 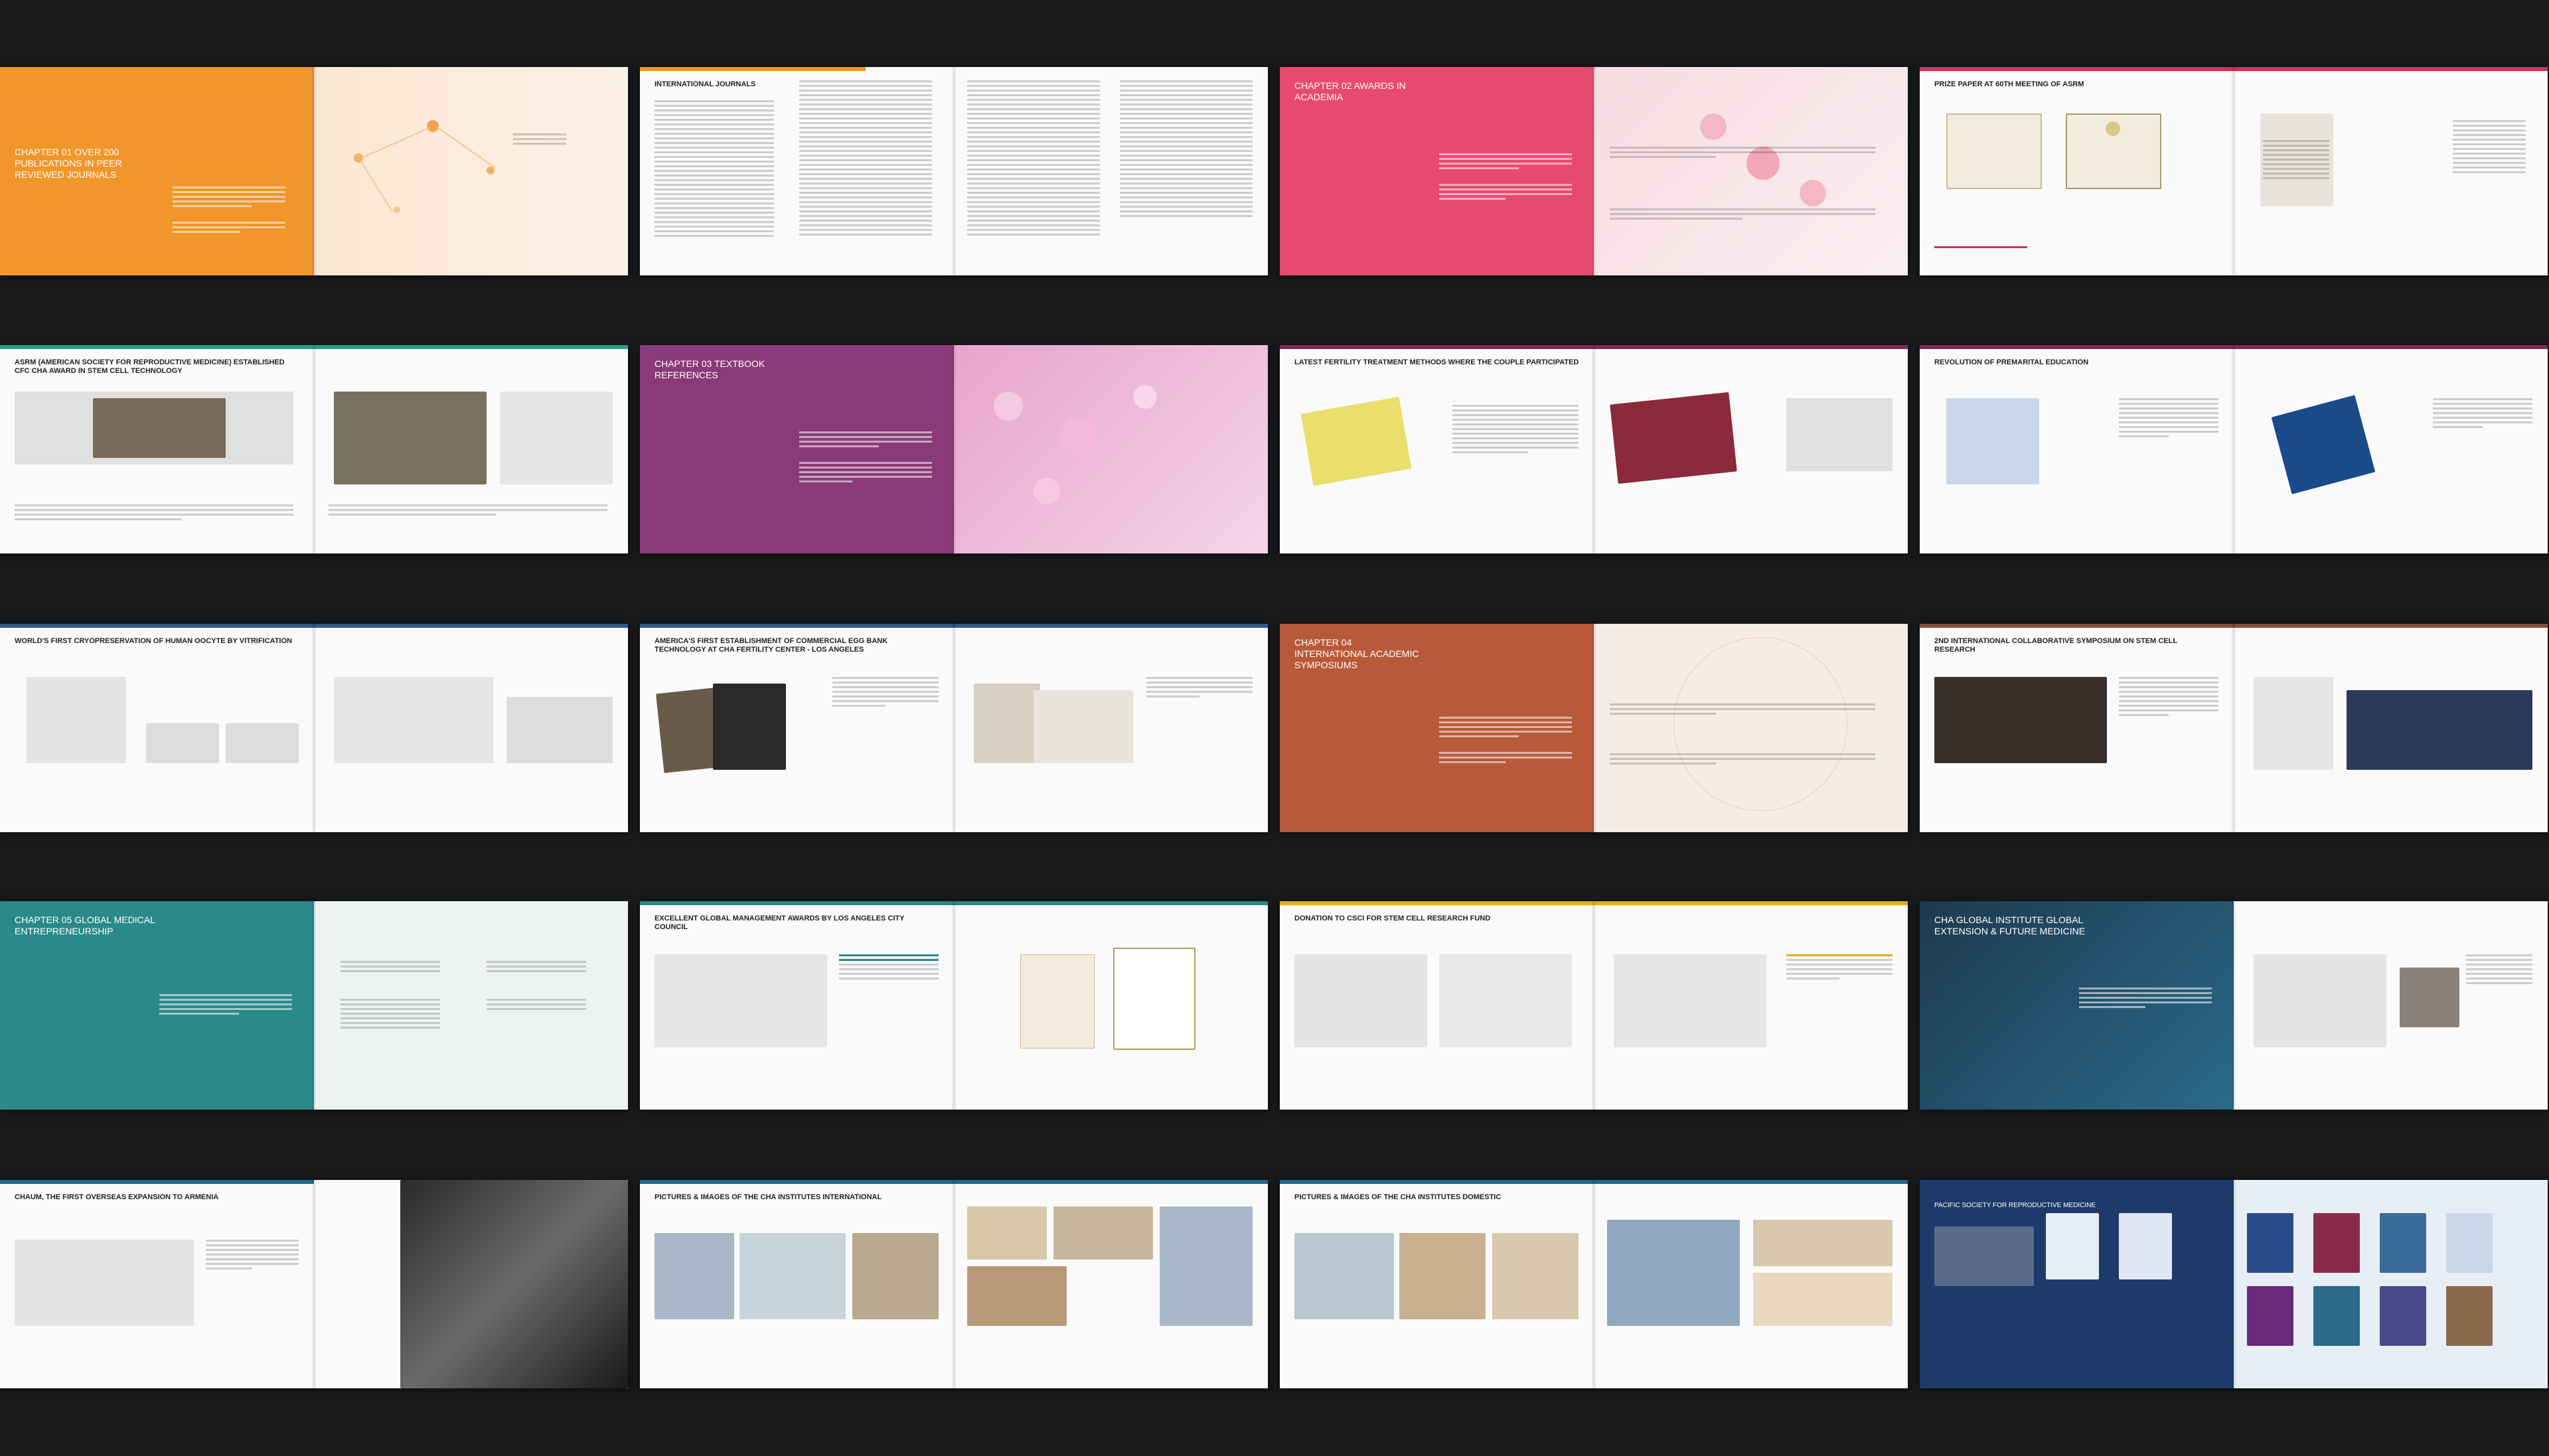 What do you see at coordinates (797, 449) in the screenshot?
I see `chapter-cover-page: CHAPTER 03 TEXTBOOK REFERENCES` at bounding box center [797, 449].